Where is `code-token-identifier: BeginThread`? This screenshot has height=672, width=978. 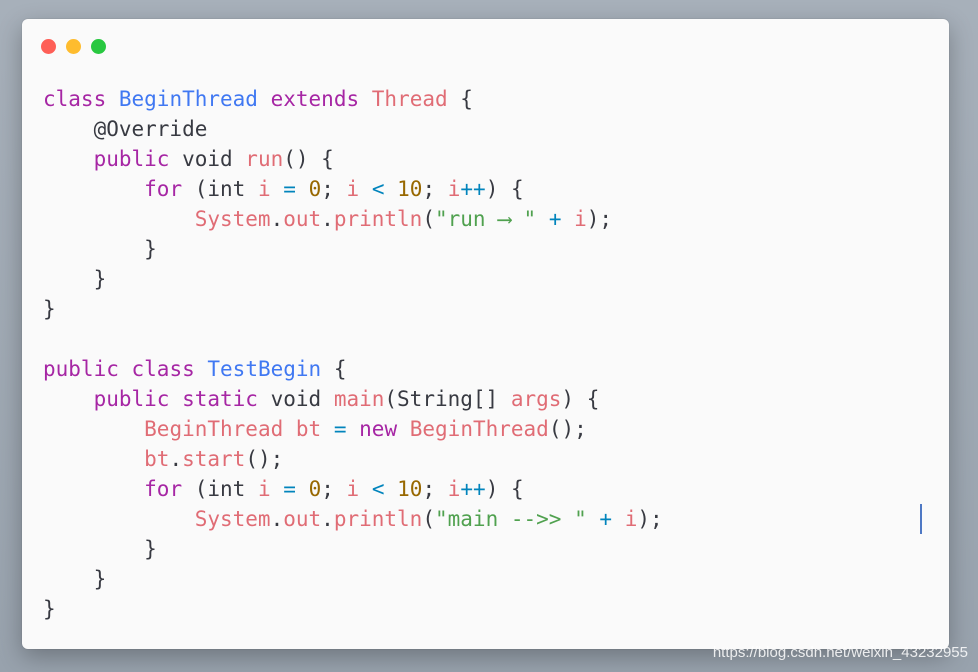 code-token-identifier: BeginThread is located at coordinates (479, 429).